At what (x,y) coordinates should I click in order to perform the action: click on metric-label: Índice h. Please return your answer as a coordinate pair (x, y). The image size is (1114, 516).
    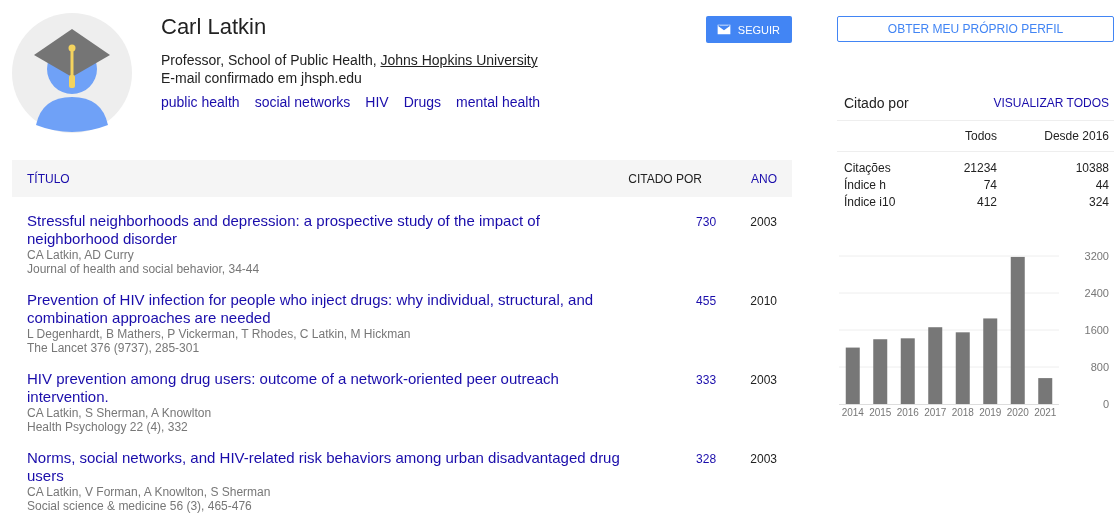
    Looking at the image, I should click on (866, 185).